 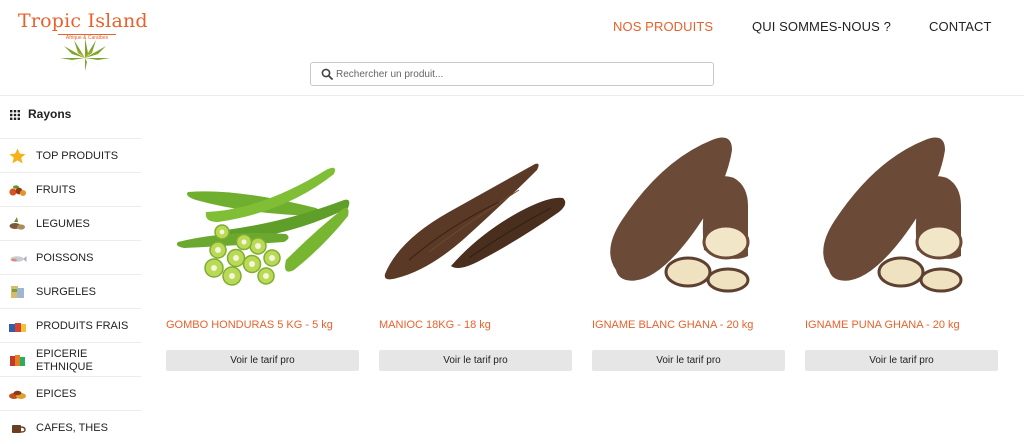 I want to click on header-divider, so click(x=512, y=95).